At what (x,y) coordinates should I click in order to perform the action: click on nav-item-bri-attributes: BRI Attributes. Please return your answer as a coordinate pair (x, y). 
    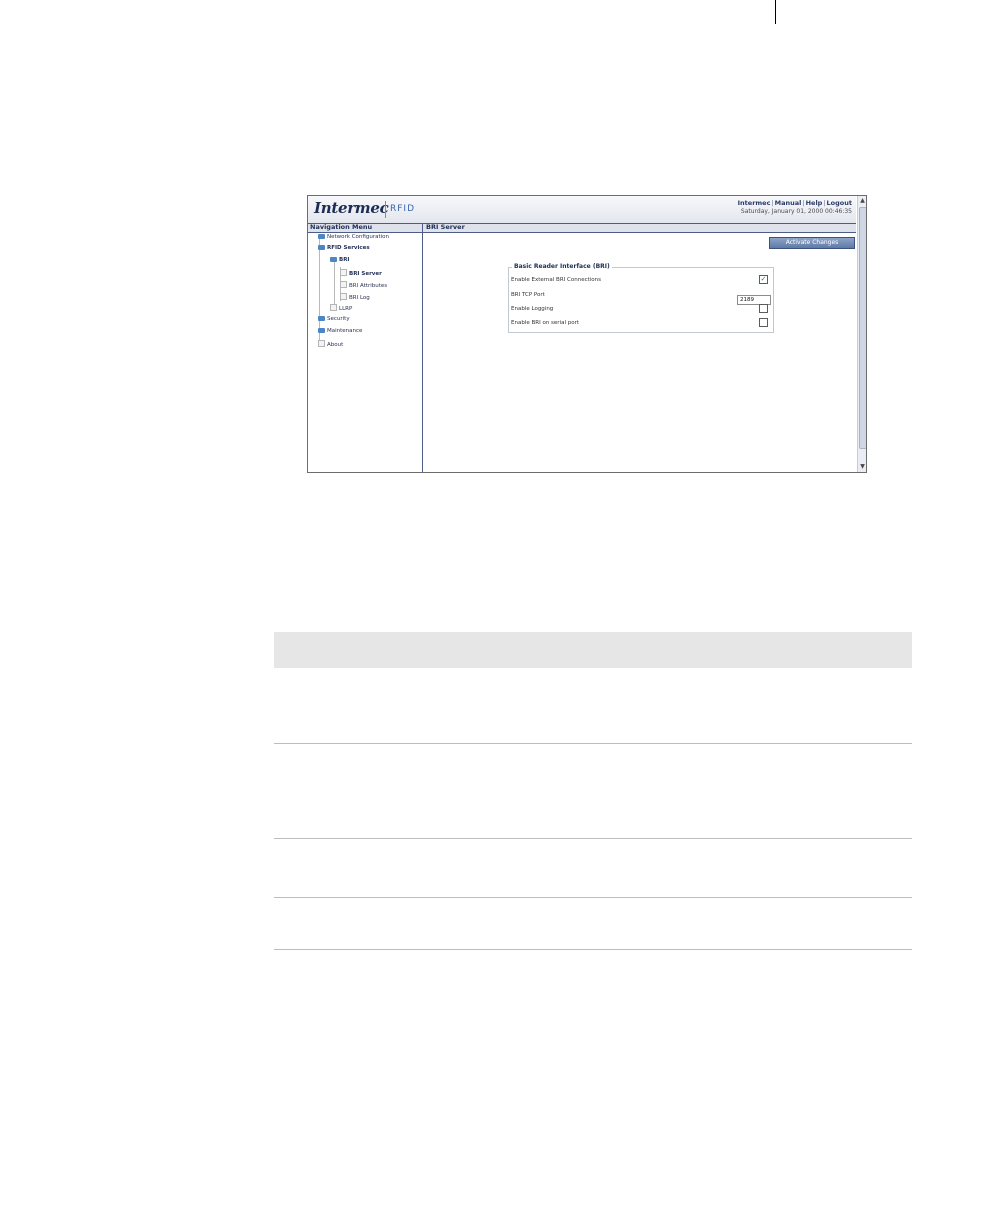
    Looking at the image, I should click on (363, 285).